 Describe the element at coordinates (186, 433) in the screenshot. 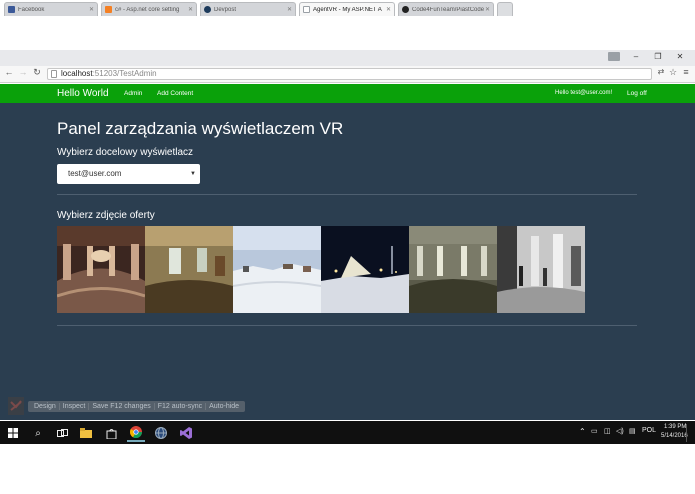

I see `visual-studio-icon` at that location.